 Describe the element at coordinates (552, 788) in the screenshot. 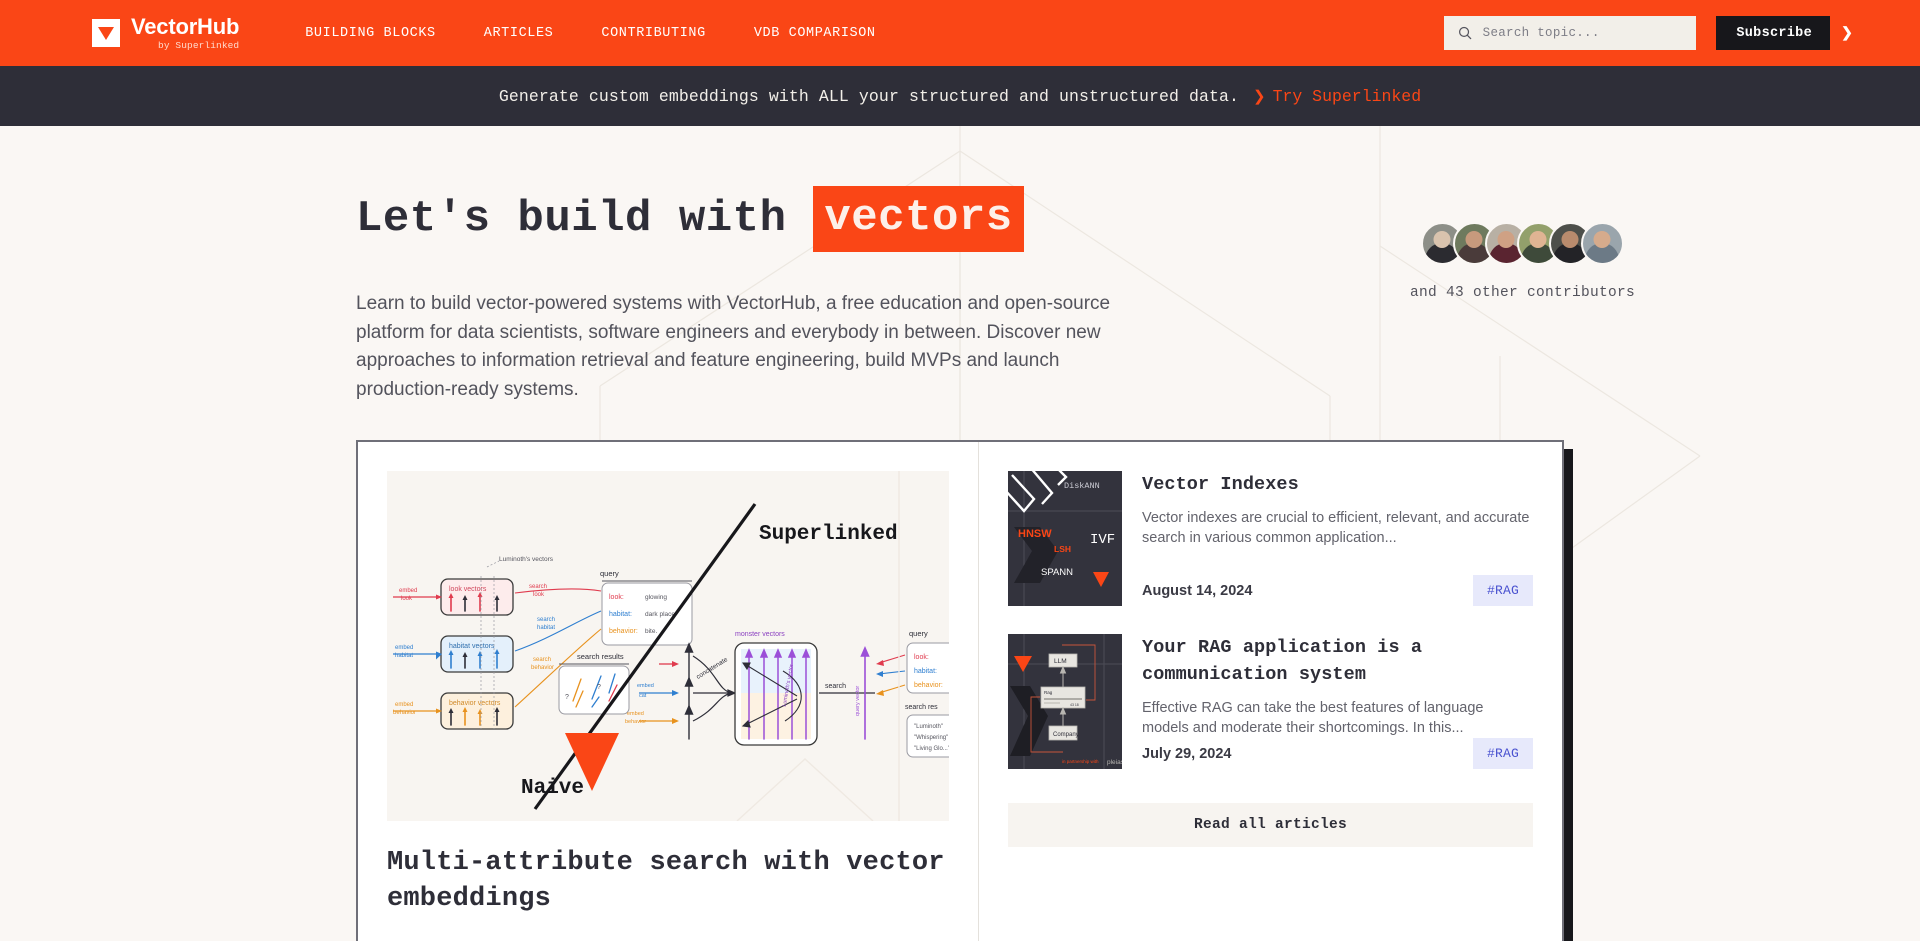

I see `svg-text: Naive` at that location.